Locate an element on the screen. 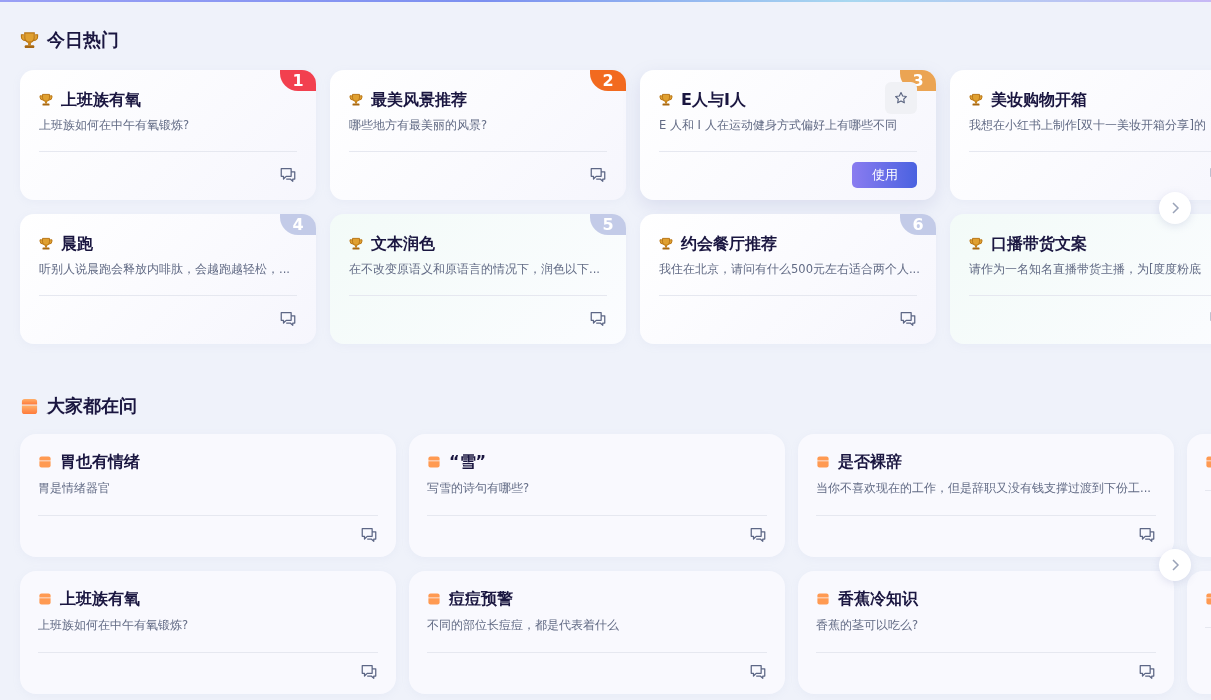 This screenshot has width=1211, height=700. card-title: 痘痘预警 is located at coordinates (481, 599).